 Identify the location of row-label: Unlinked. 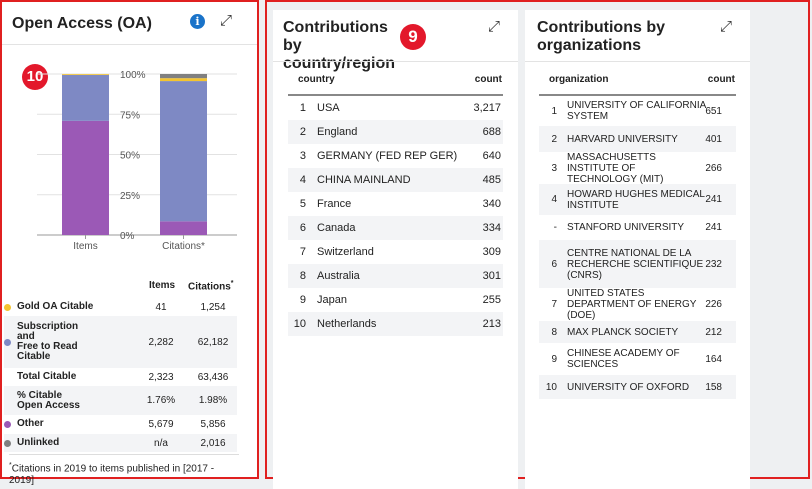
(38, 442).